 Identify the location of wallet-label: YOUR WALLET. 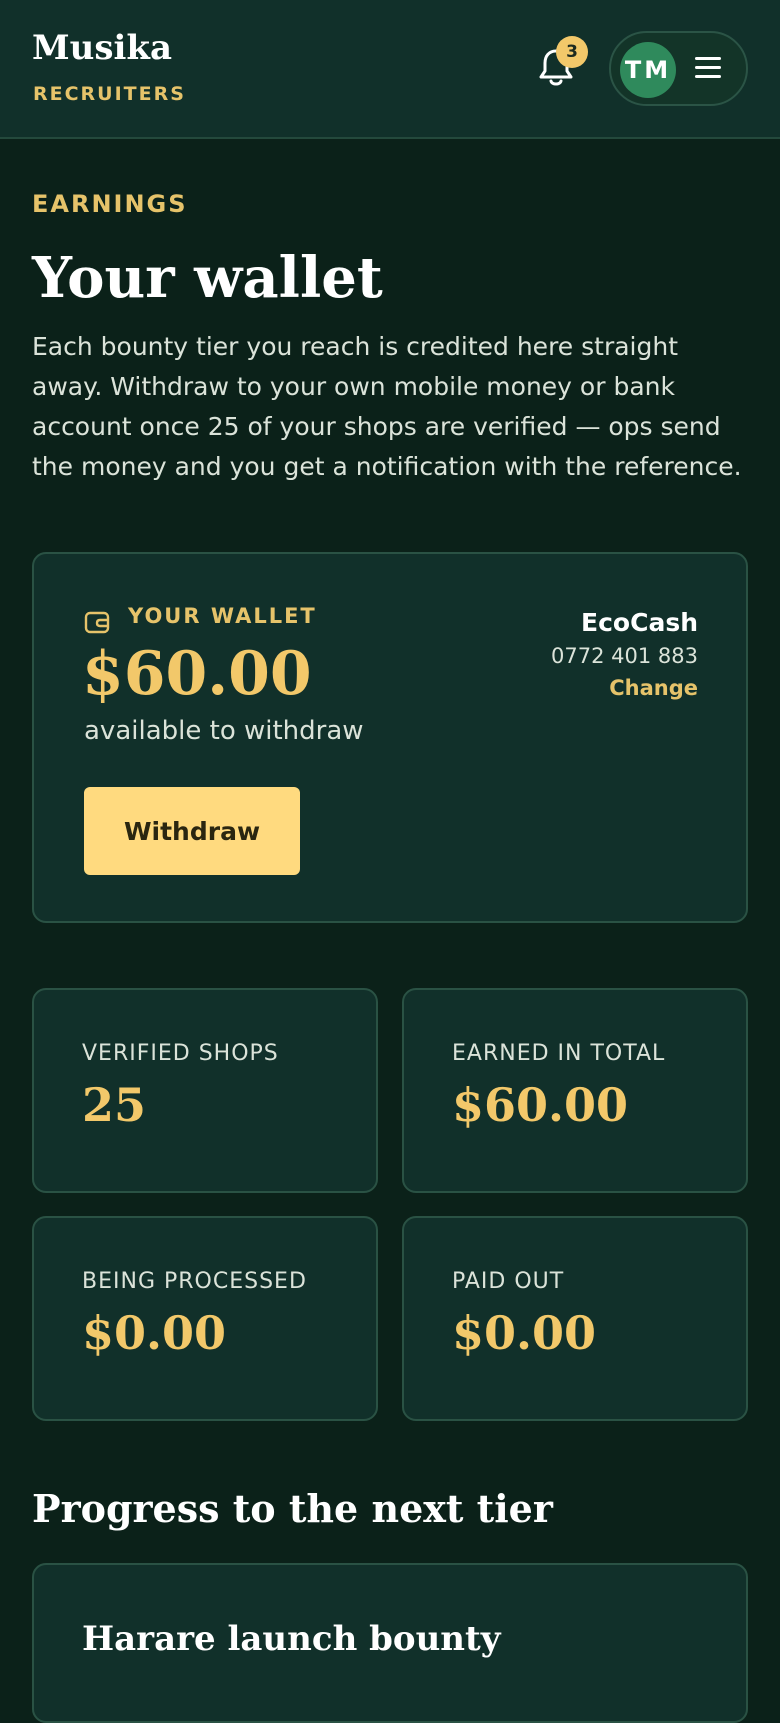
(222, 616).